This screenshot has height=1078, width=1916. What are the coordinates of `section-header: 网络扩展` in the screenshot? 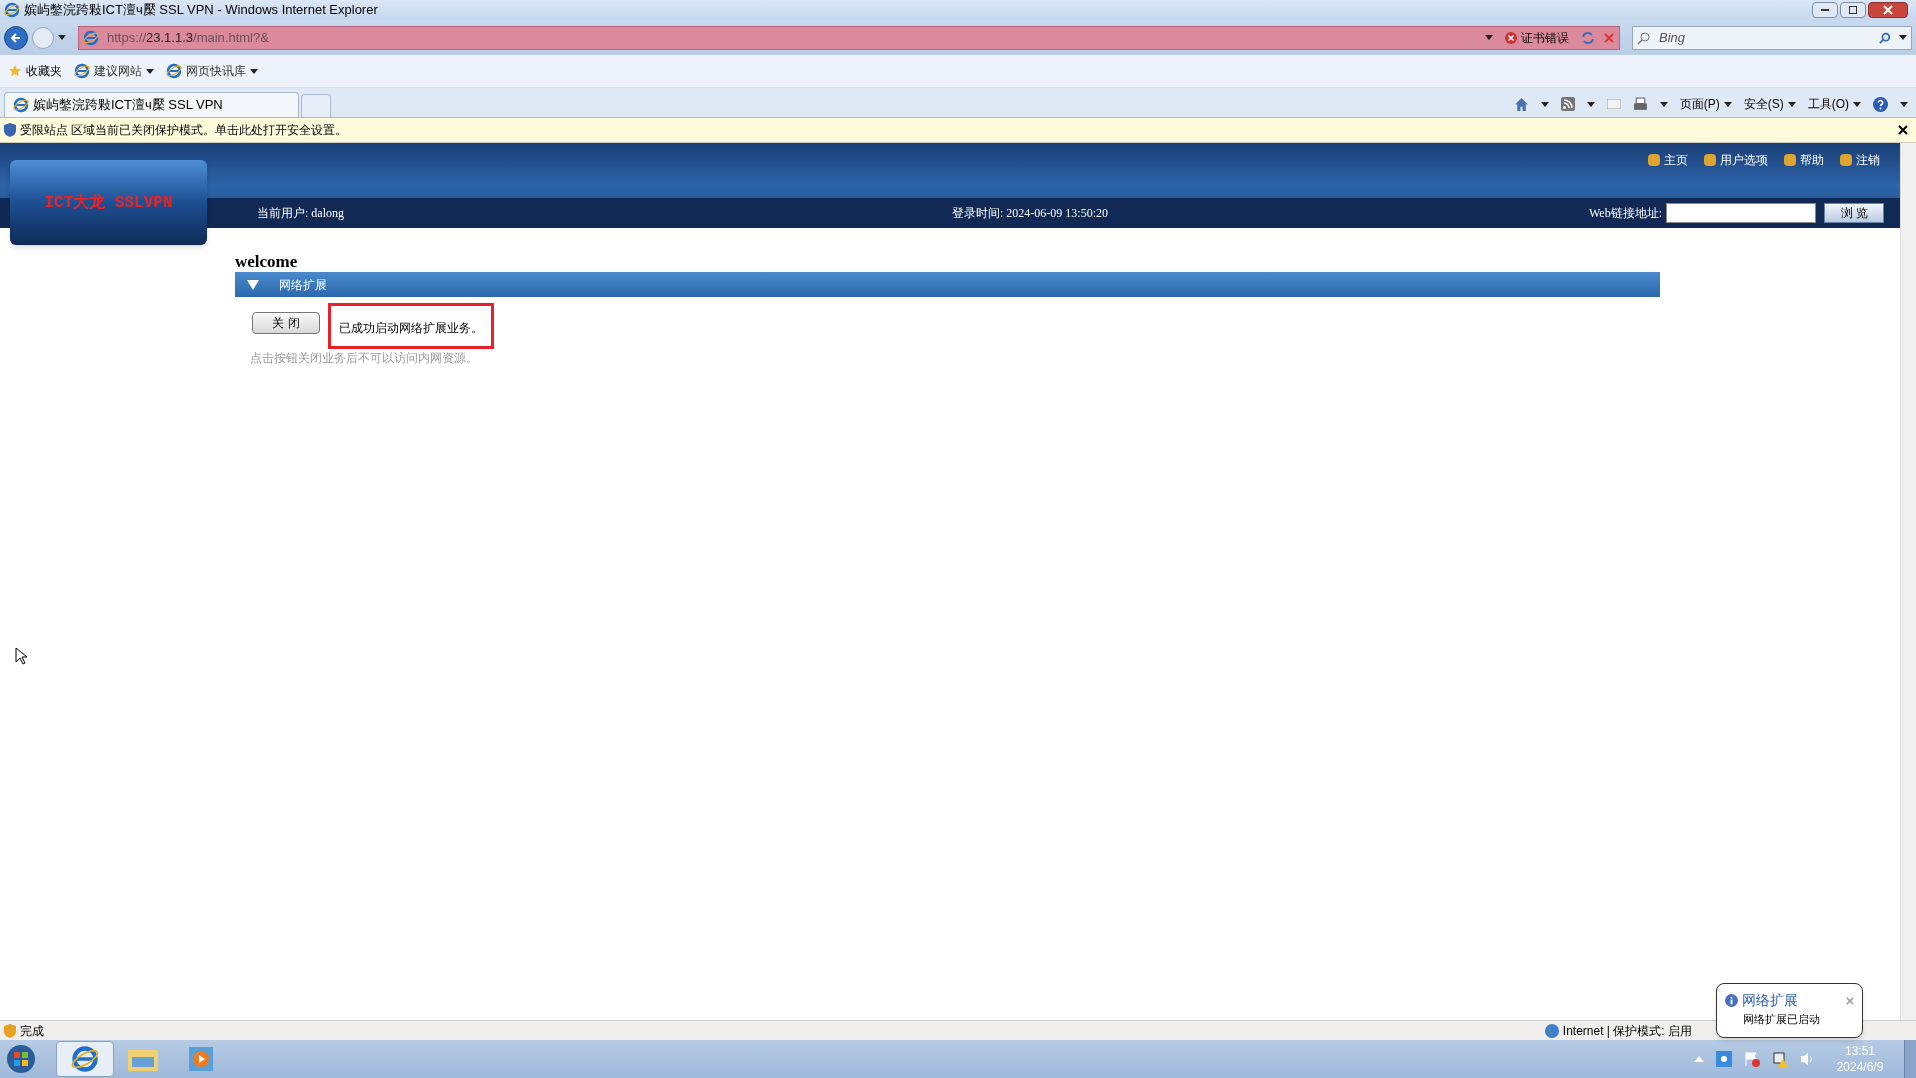 It's located at (947, 284).